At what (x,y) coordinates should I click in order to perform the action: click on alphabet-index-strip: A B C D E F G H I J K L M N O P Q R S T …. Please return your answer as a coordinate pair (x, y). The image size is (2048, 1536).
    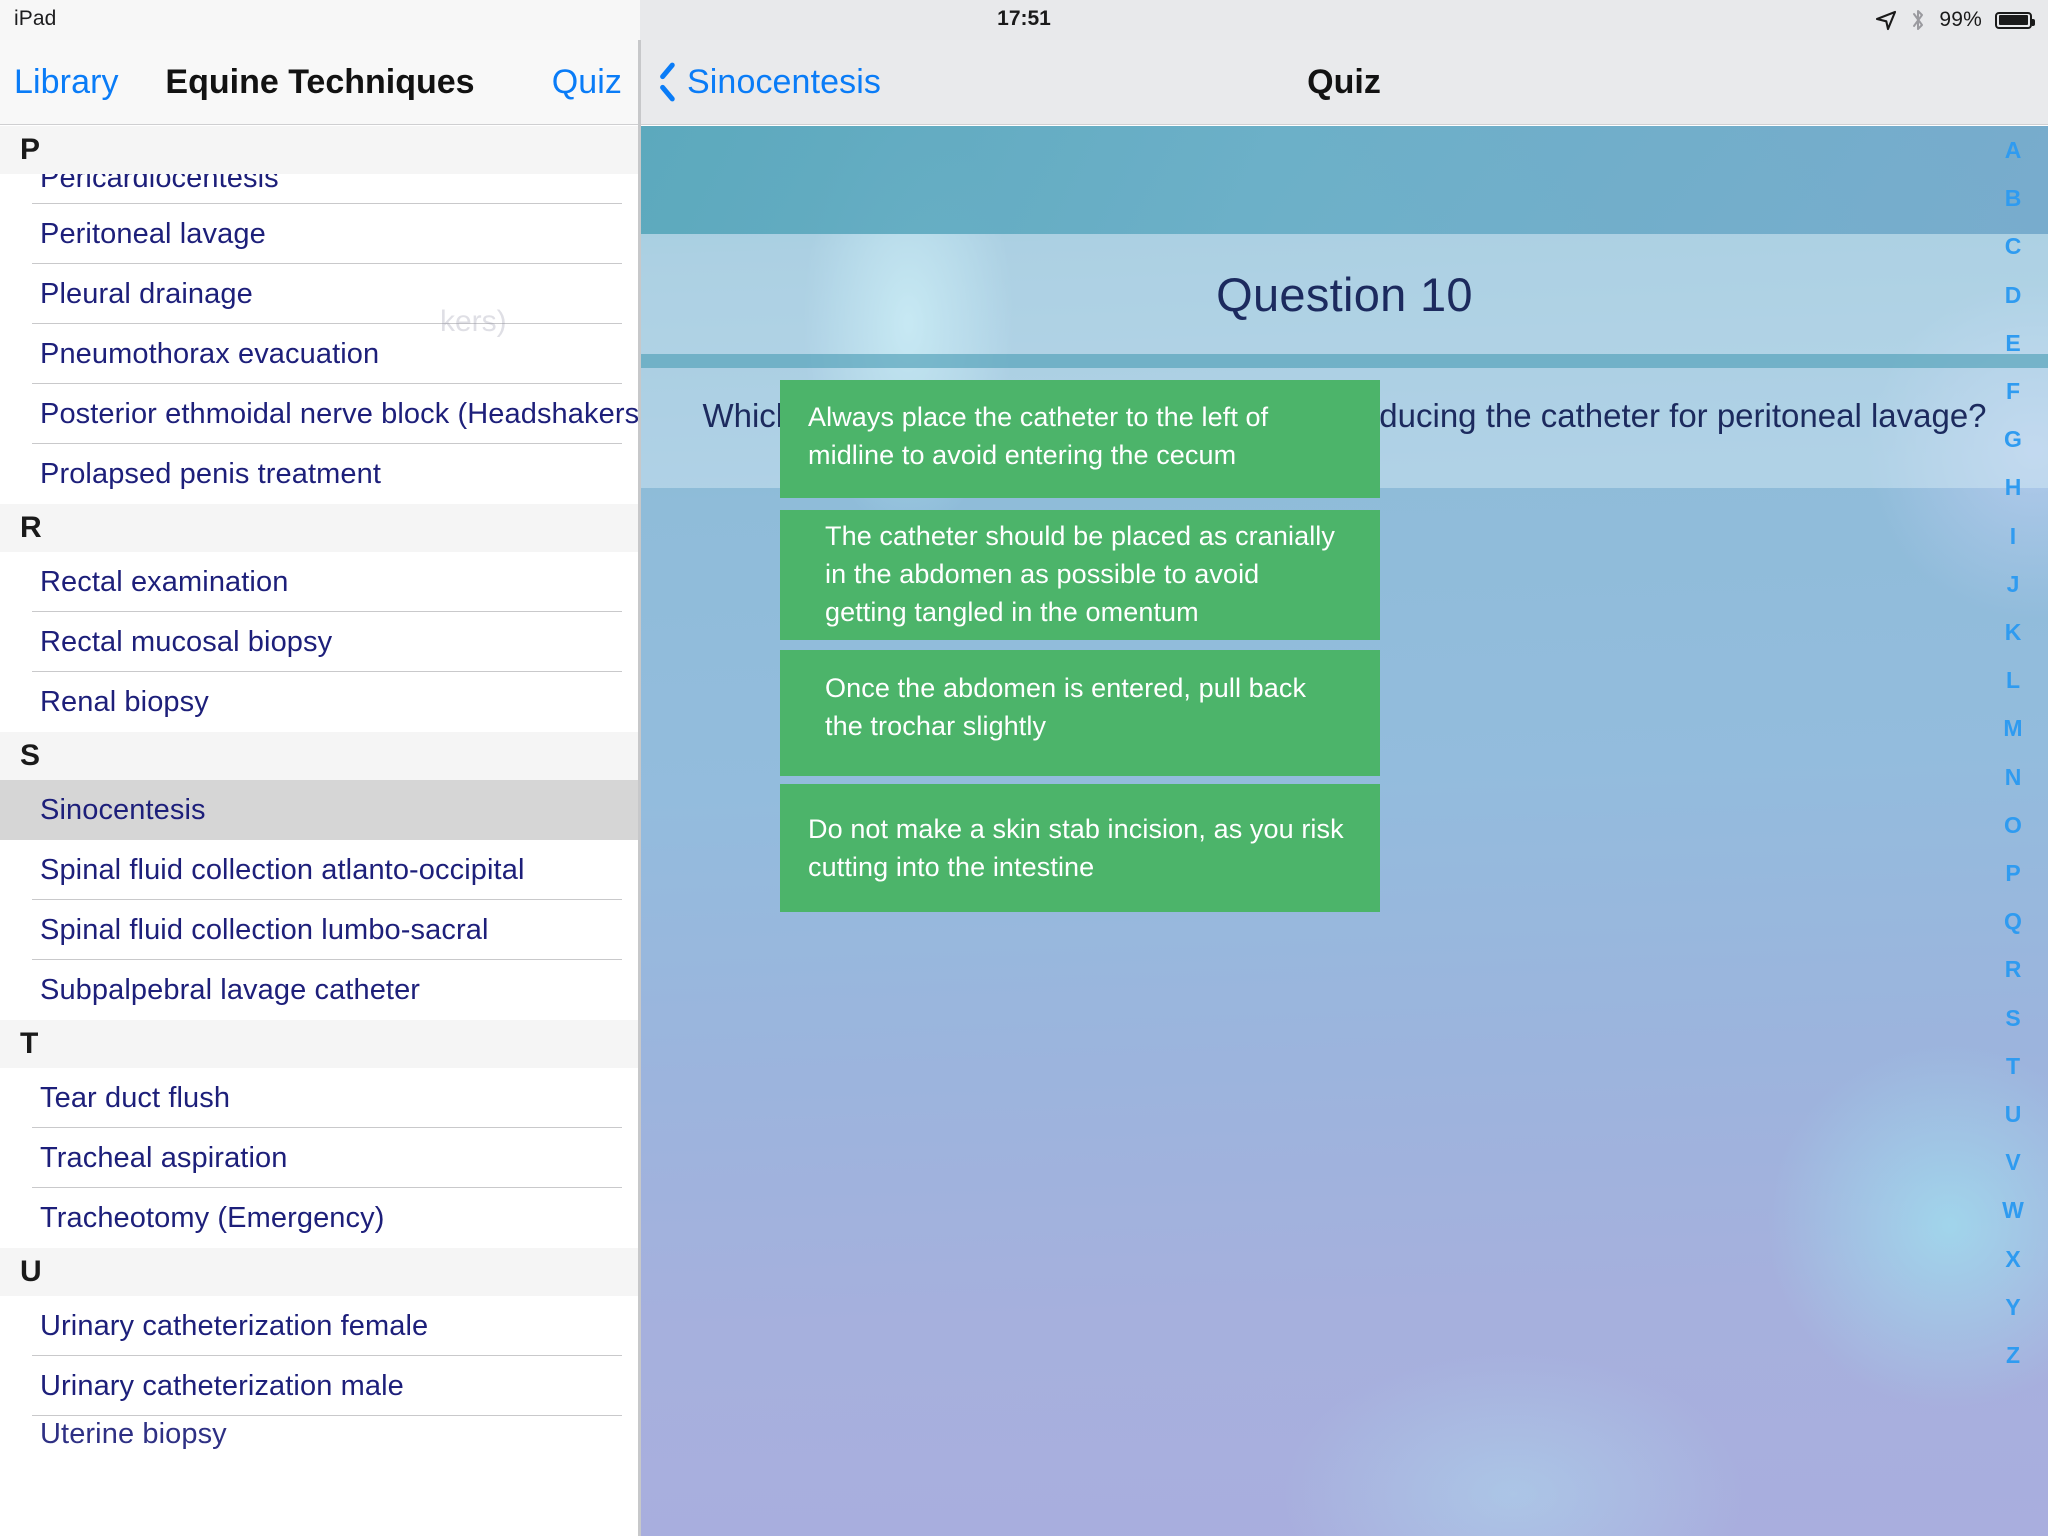
    Looking at the image, I should click on (2013, 776).